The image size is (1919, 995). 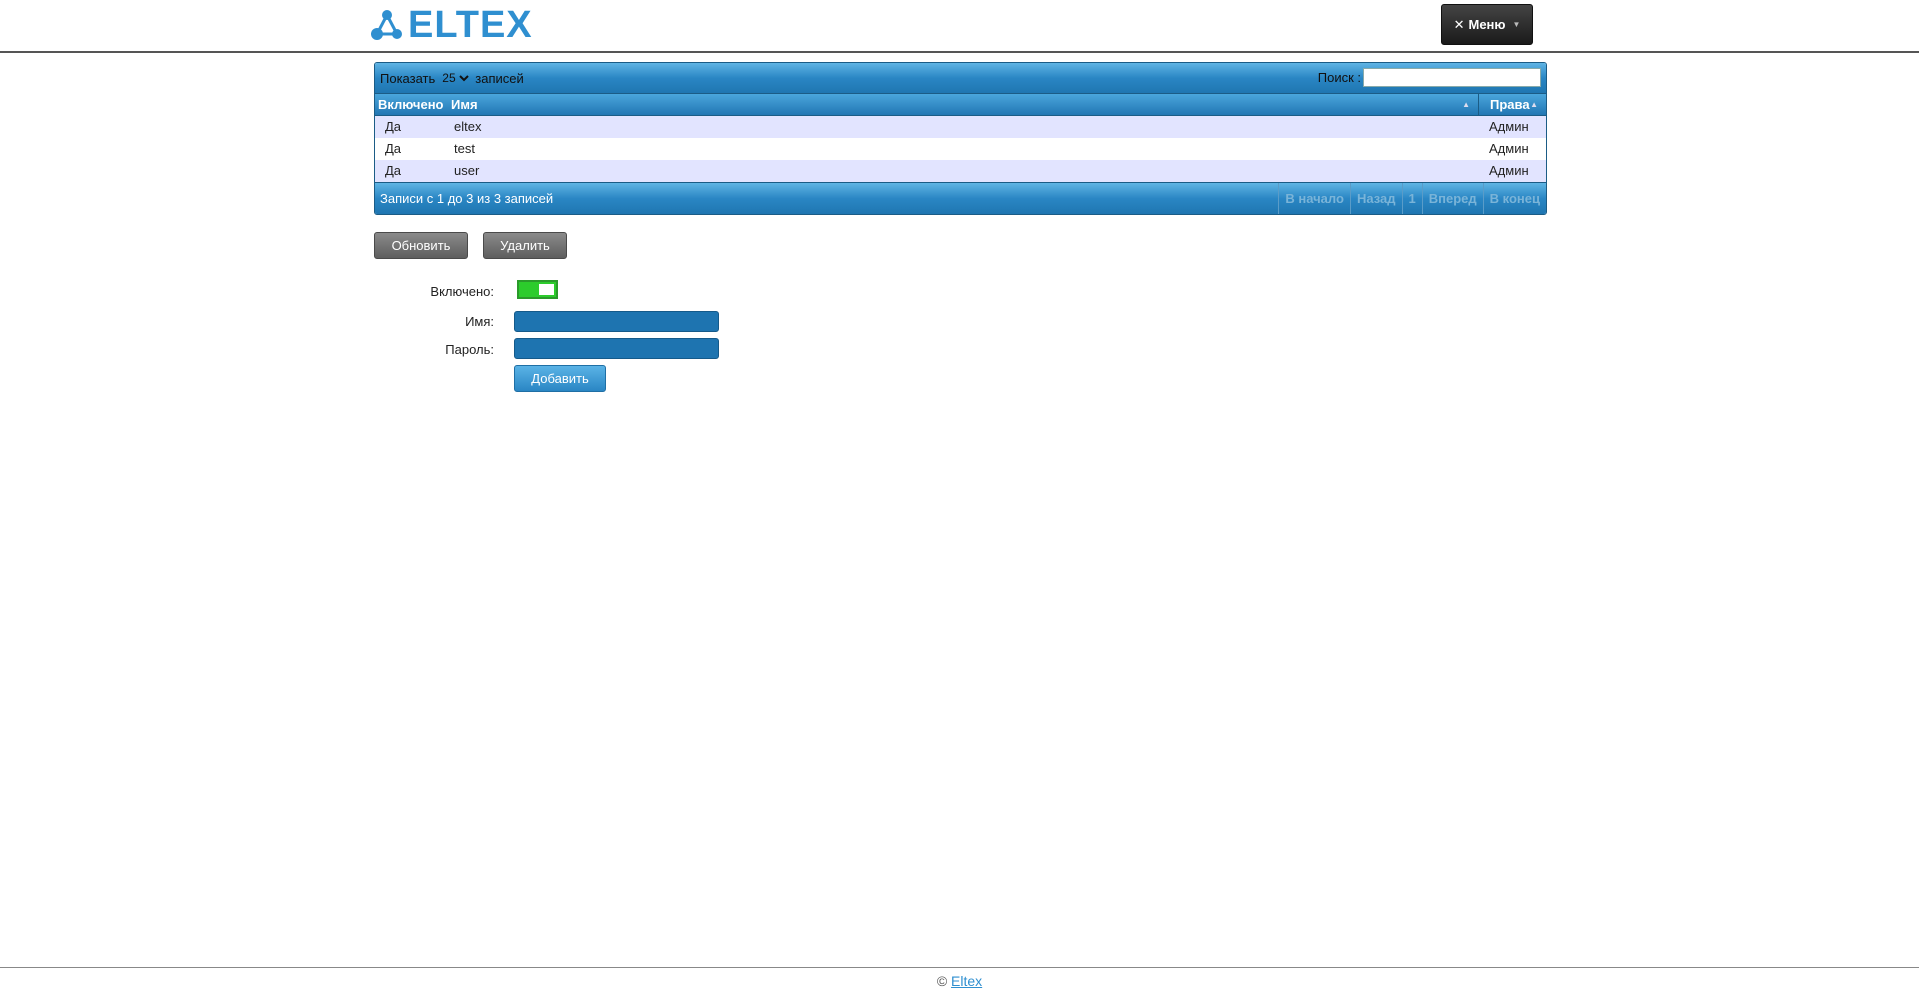 What do you see at coordinates (470, 25) in the screenshot?
I see `logo-text: ELTEX` at bounding box center [470, 25].